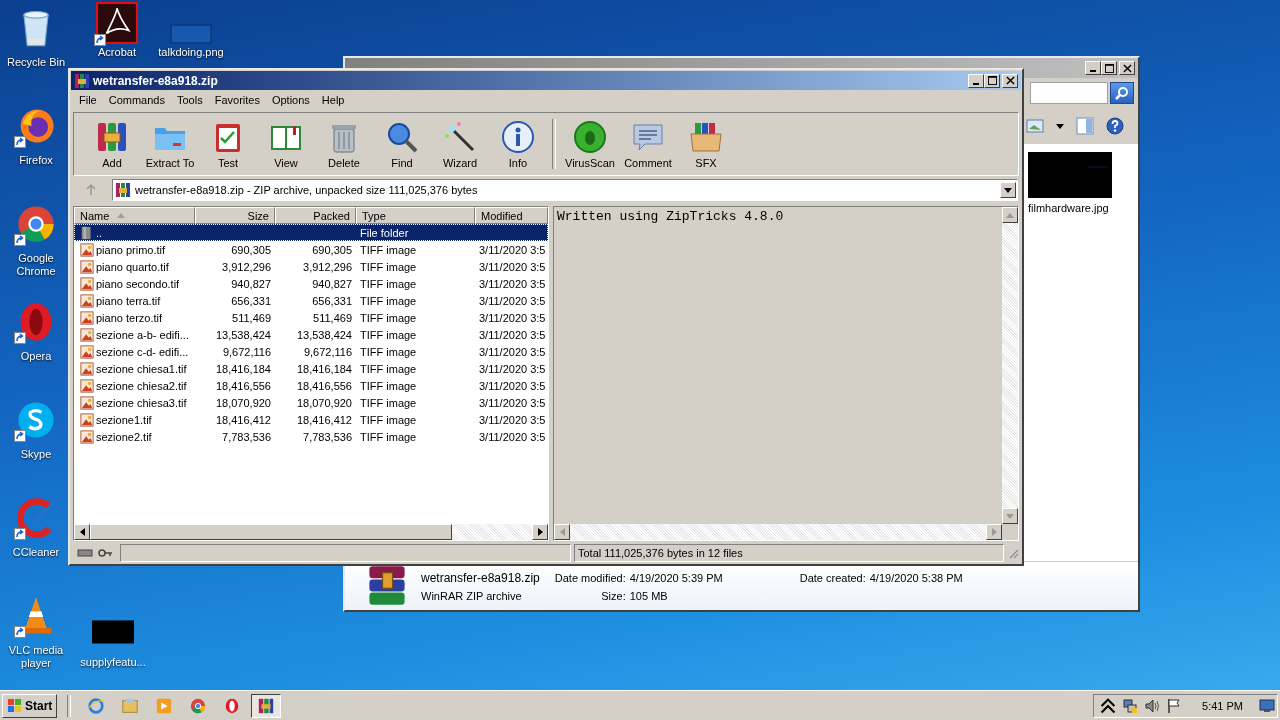 This screenshot has height=720, width=1280. Describe the element at coordinates (332, 317) in the screenshot. I see `packed-size: 511,469` at that location.